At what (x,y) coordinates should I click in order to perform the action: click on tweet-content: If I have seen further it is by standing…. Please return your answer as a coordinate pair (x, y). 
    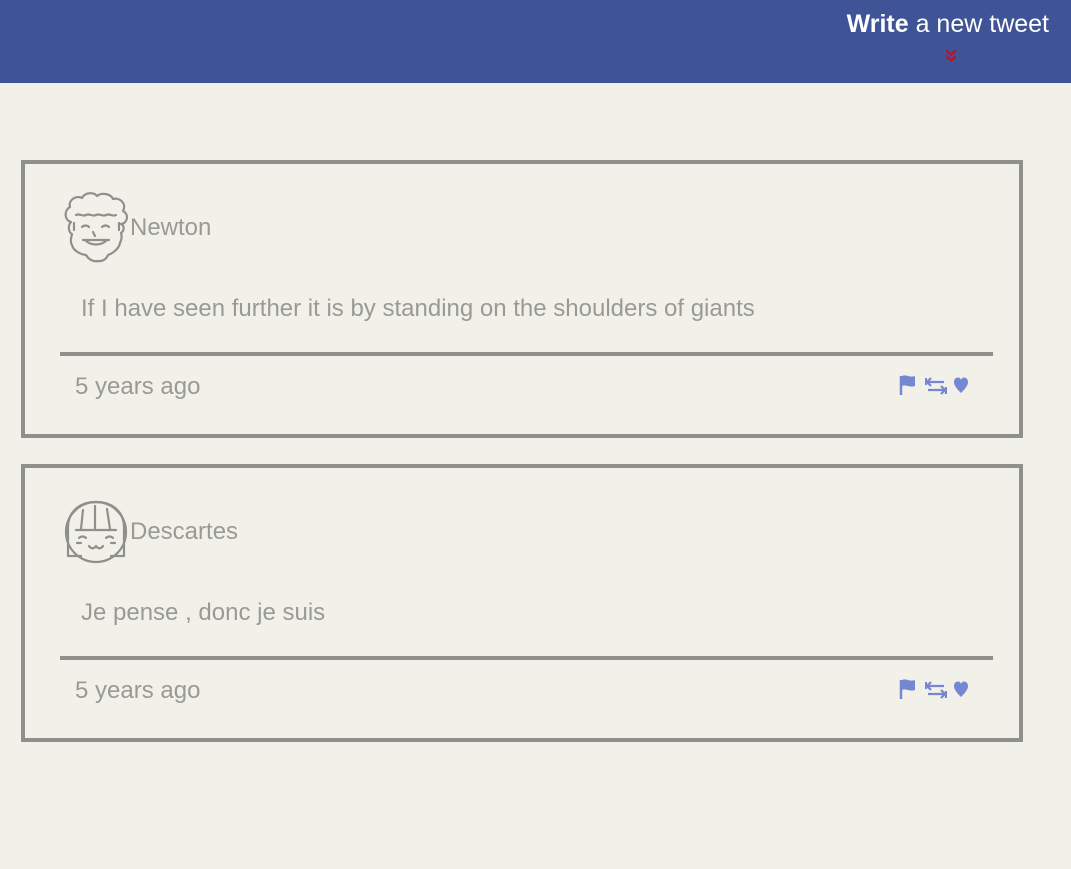
    Looking at the image, I should click on (418, 308).